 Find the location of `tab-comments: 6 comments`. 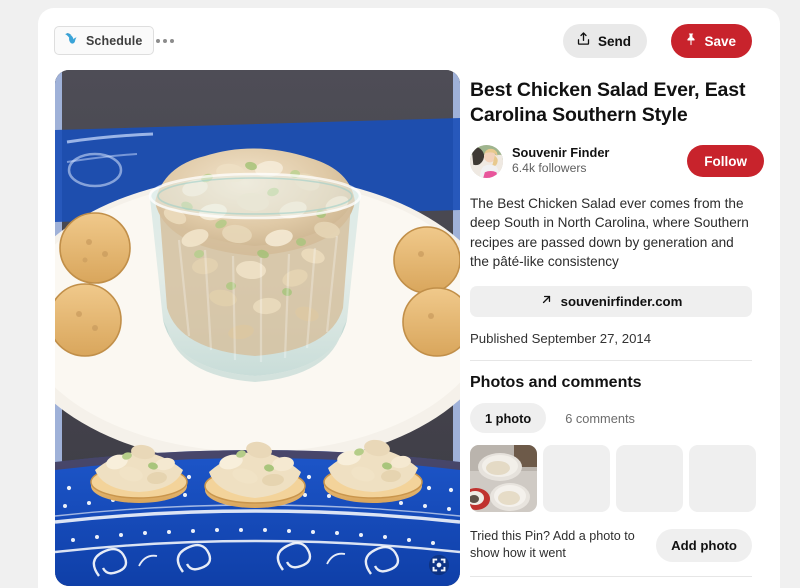

tab-comments: 6 comments is located at coordinates (600, 418).